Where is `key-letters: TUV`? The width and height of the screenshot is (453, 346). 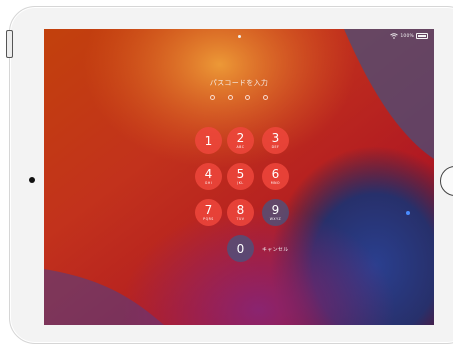 key-letters: TUV is located at coordinates (240, 219).